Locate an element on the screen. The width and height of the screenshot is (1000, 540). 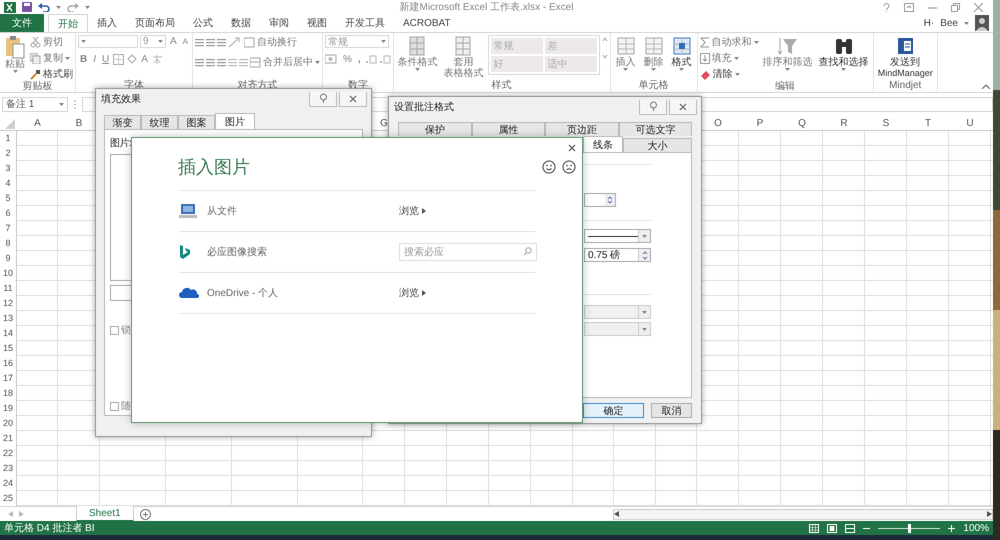
save-icon is located at coordinates (27, 7).